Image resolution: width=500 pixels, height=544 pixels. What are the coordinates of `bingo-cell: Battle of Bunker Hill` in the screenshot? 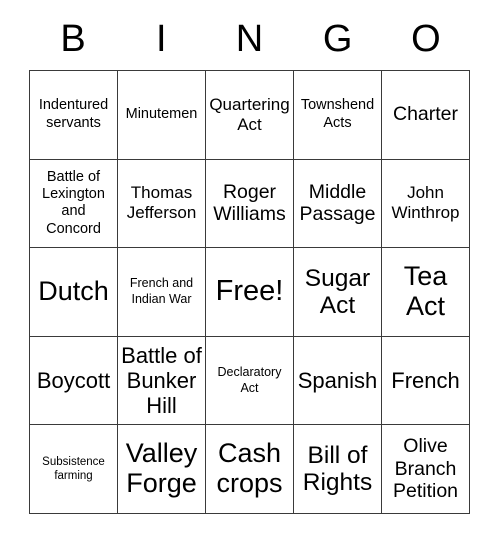 It's located at (162, 381).